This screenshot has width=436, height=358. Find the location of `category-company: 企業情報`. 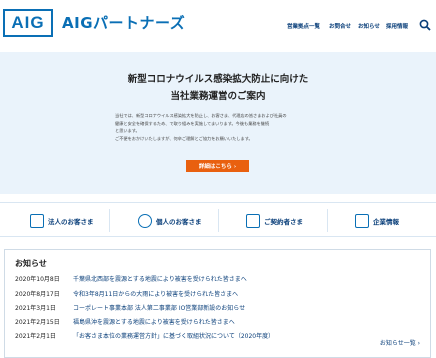

category-company: 企業情報 is located at coordinates (392, 220).